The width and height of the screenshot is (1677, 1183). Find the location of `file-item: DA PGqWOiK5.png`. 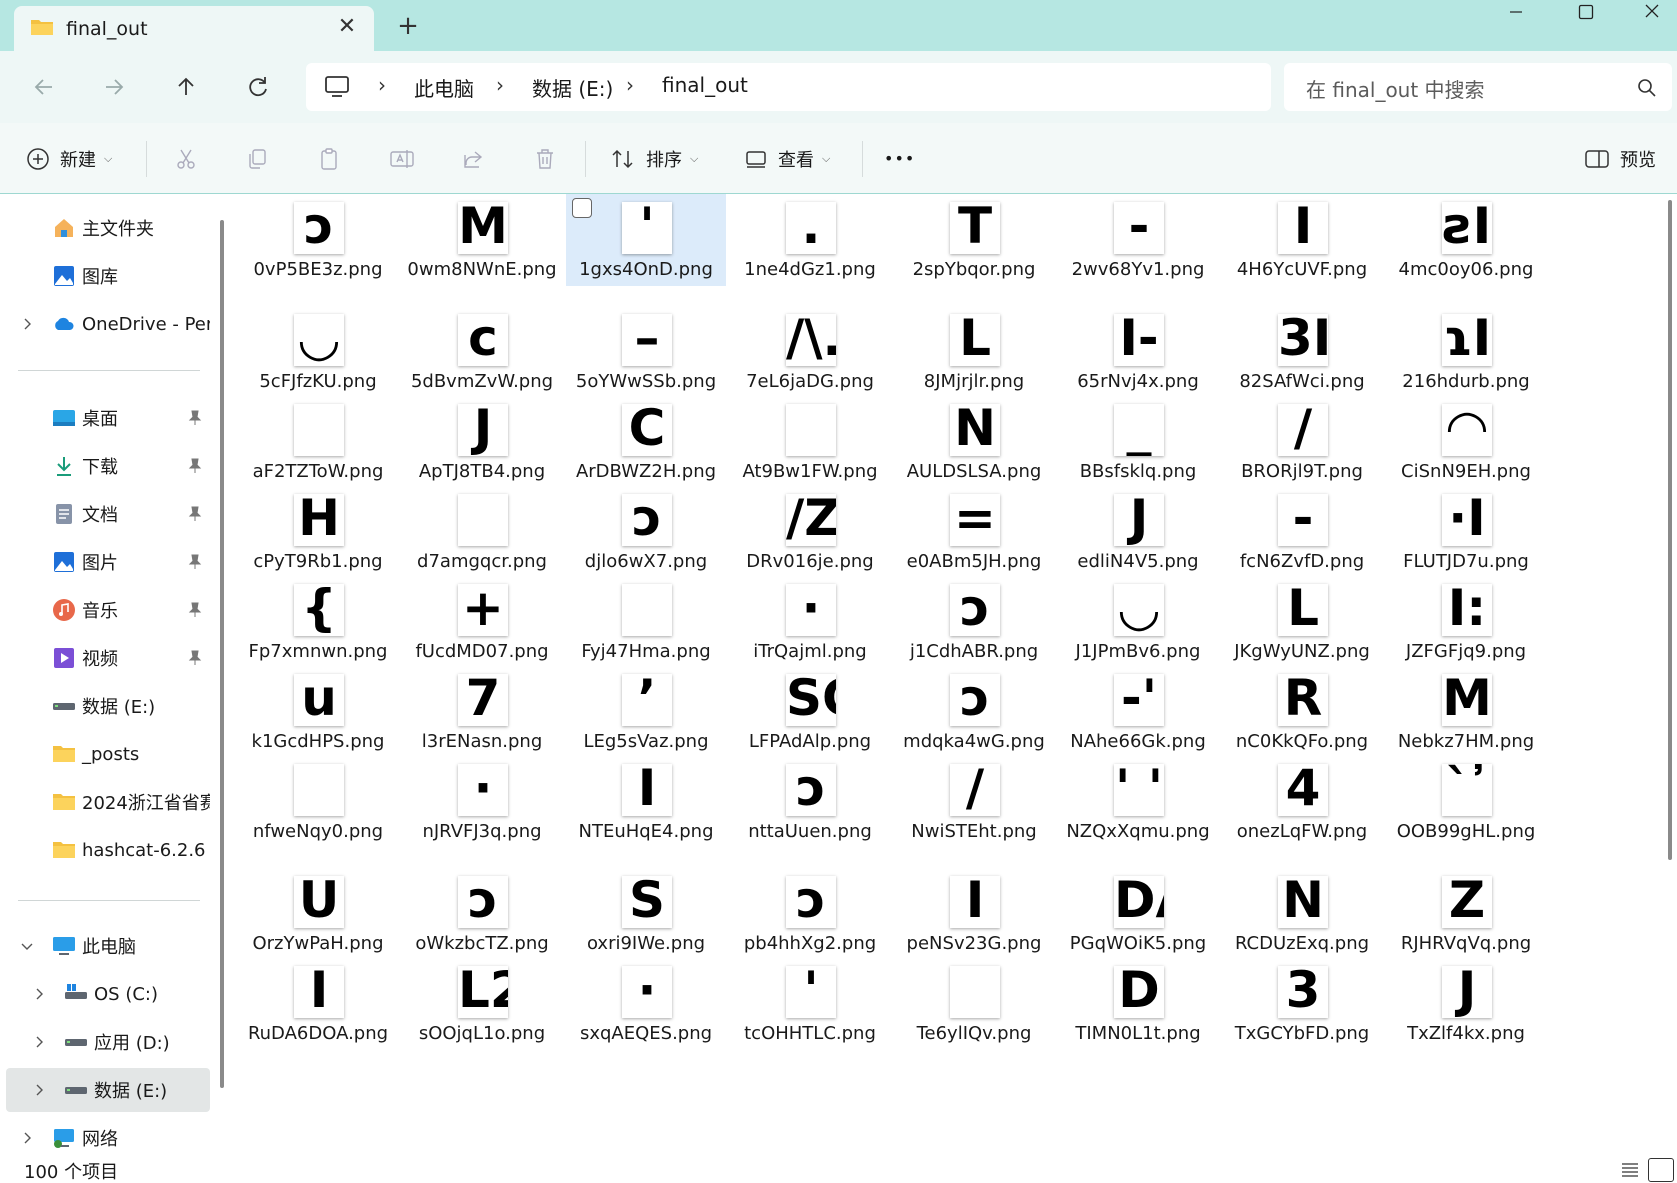

file-item: DA PGqWOiK5.png is located at coordinates (1138, 914).